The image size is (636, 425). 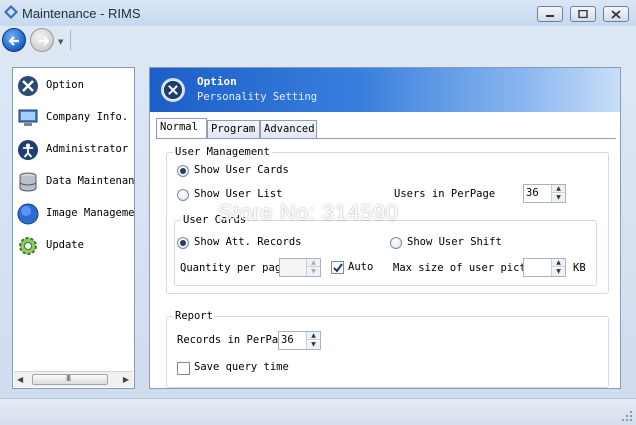 What do you see at coordinates (386, 138) in the screenshot?
I see `tab-divider` at bounding box center [386, 138].